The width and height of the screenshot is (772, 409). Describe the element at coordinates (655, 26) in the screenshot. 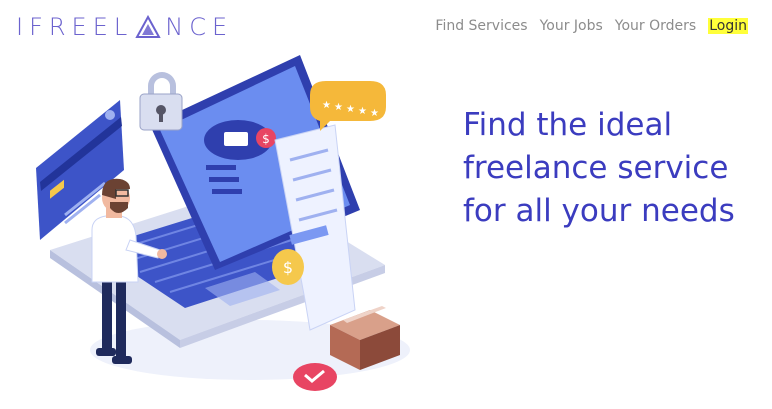

I see `nav-your-orders: Your Orders` at that location.